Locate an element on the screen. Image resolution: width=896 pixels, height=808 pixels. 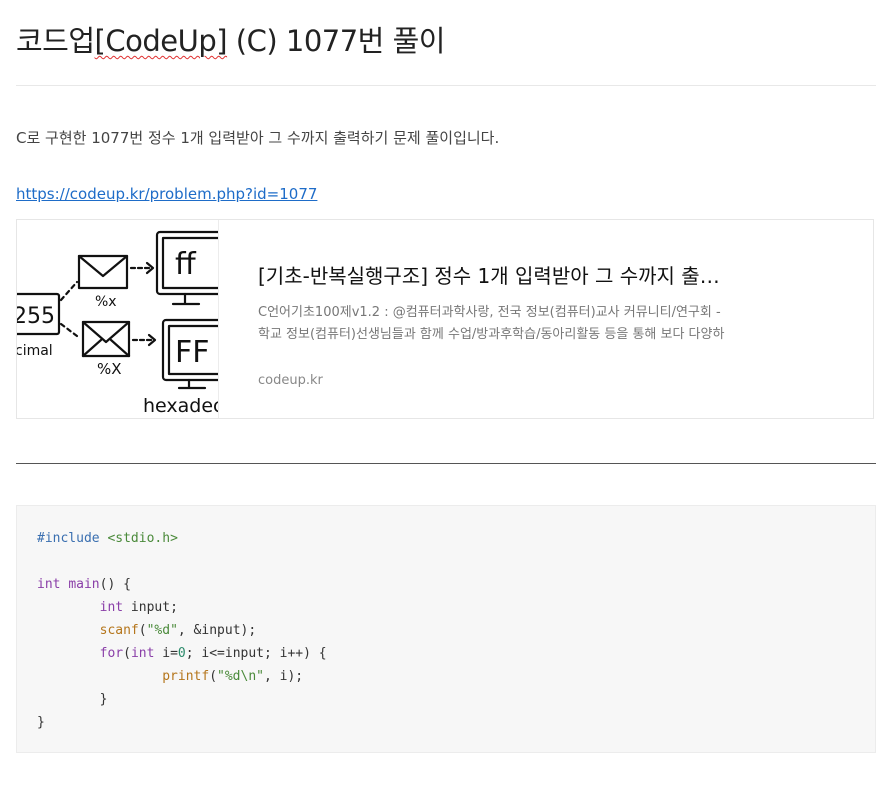
thumb-label-255: 255 is located at coordinates (36, 316).